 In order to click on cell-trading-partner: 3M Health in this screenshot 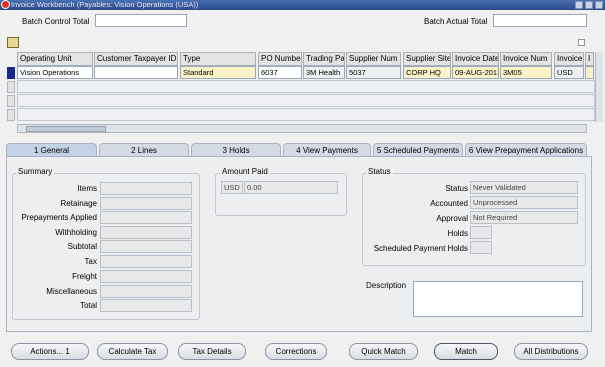, I will do `click(324, 72)`.